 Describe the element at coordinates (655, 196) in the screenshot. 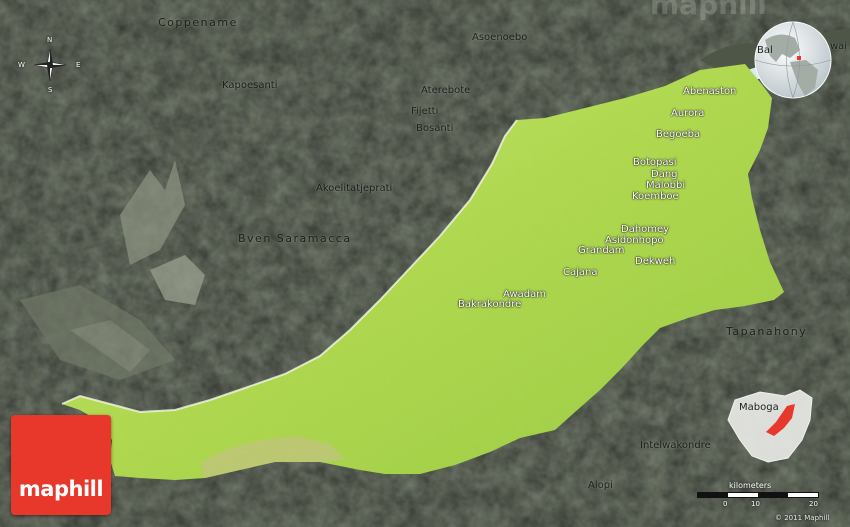

I see `place-label: Koemboe` at that location.